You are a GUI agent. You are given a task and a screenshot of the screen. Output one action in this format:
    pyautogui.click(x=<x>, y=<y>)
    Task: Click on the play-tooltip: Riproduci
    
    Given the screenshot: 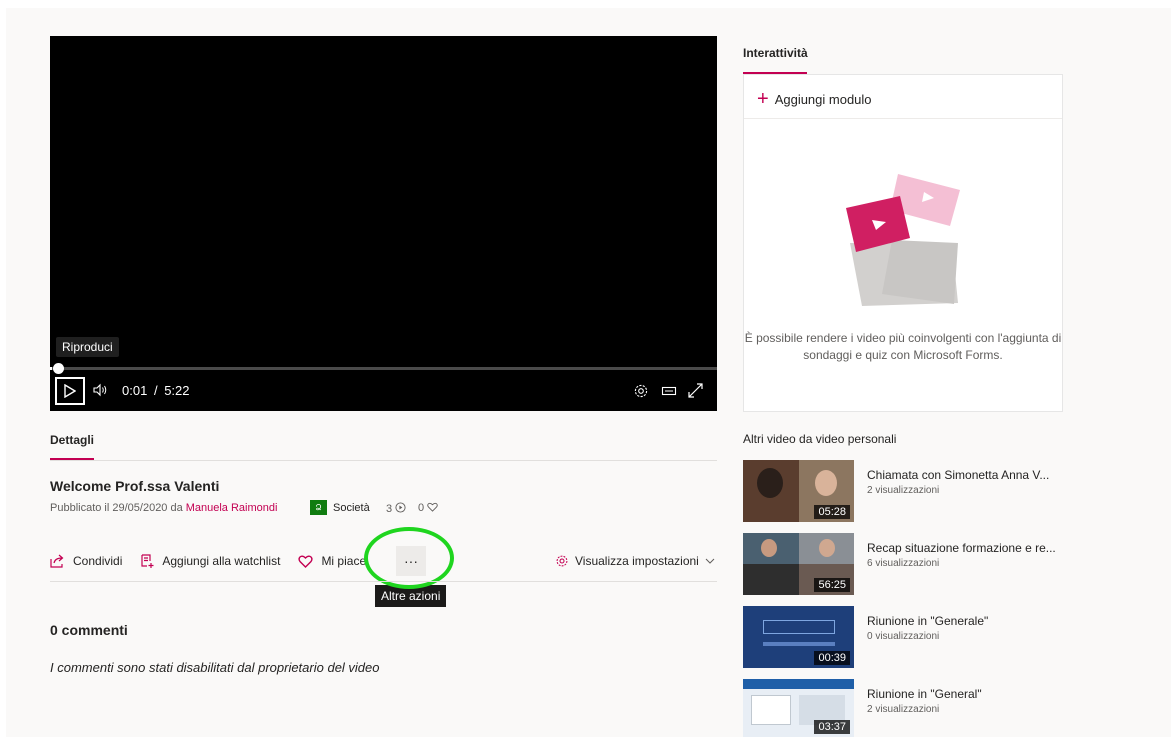 What is the action you would take?
    pyautogui.click(x=87, y=347)
    